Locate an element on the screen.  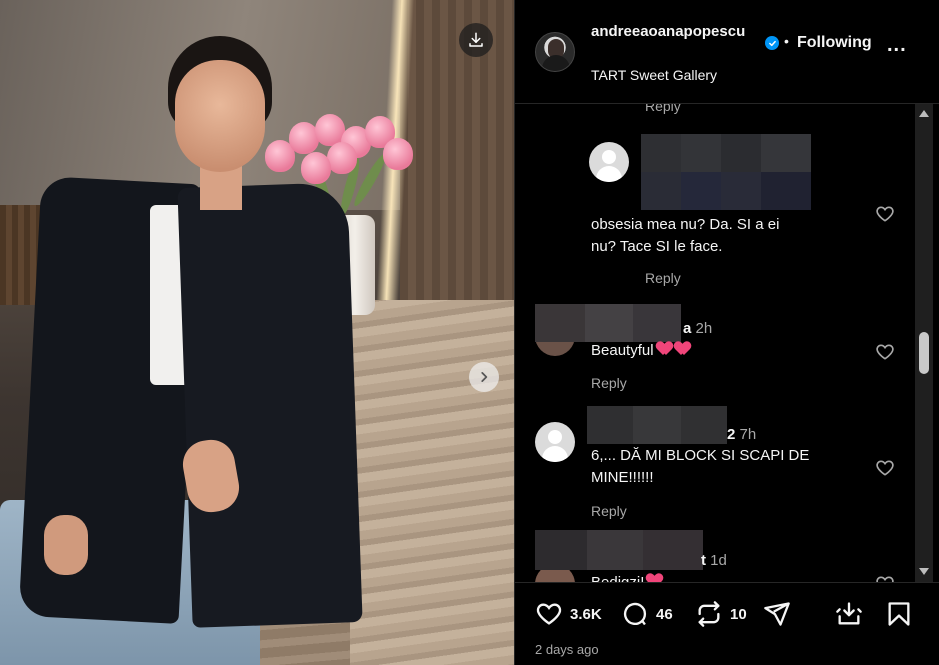
save-to-collection-icon is located at coordinates (849, 613).